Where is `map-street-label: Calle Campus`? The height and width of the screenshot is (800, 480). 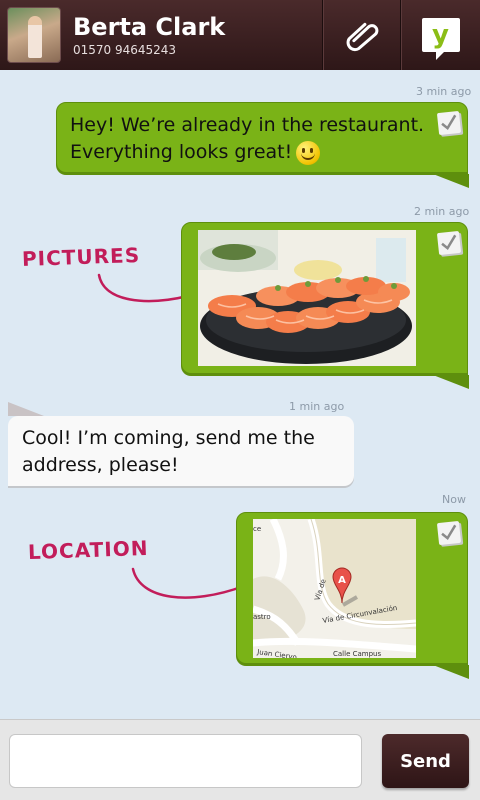 map-street-label: Calle Campus is located at coordinates (357, 654).